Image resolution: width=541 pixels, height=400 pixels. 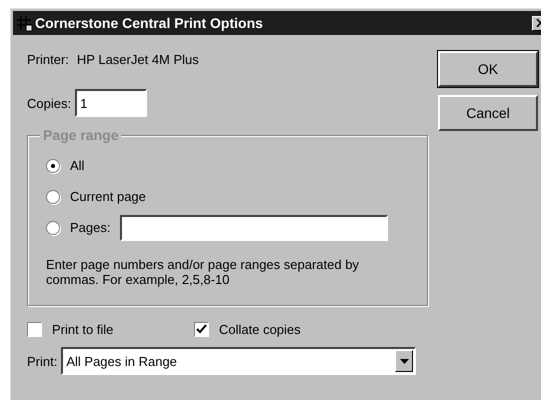 I want to click on radio-label: Current page, so click(x=108, y=196).